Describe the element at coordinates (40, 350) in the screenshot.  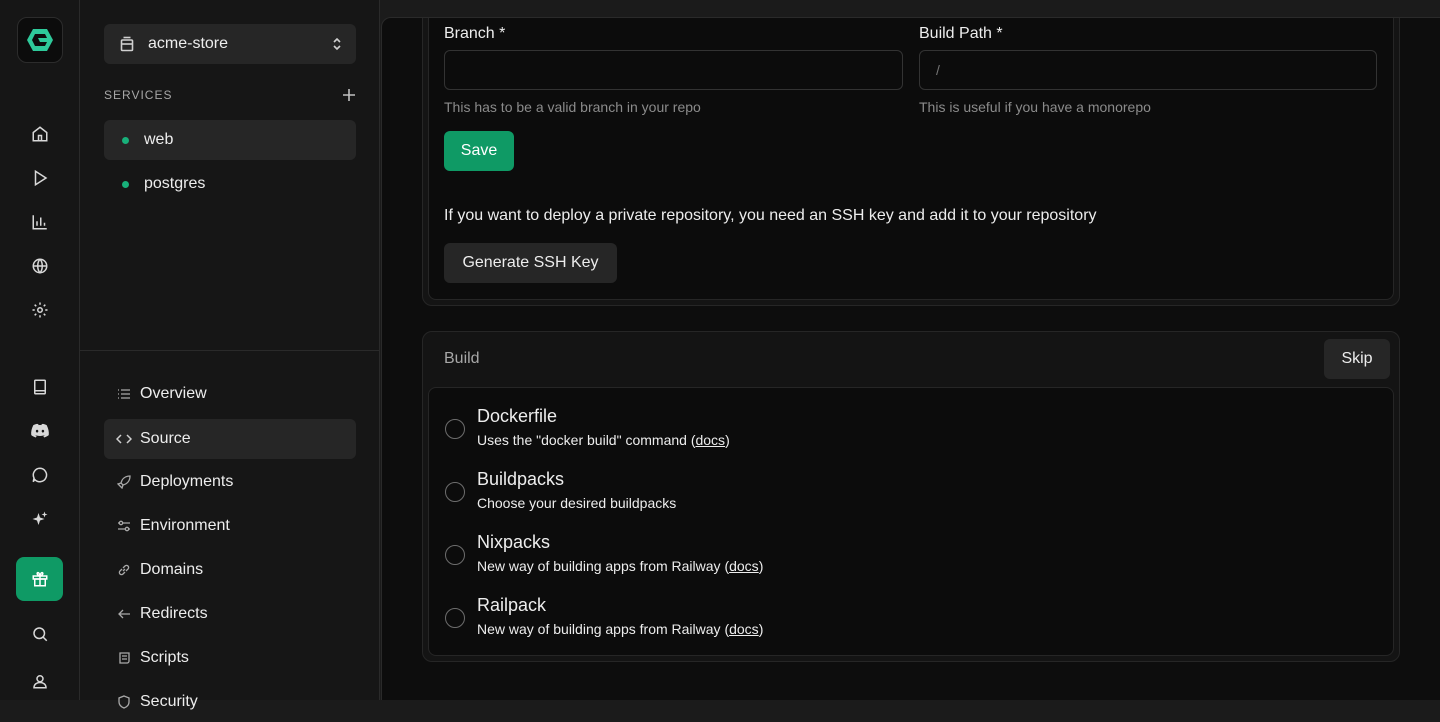
I see `icon-rail` at that location.